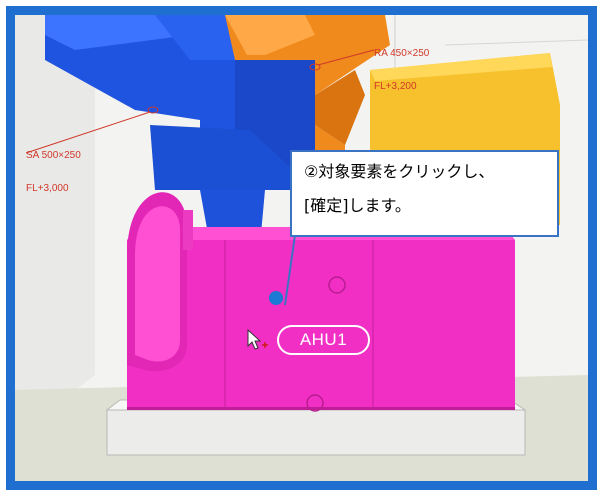 The width and height of the screenshot is (603, 496). I want to click on dimension-sa-size: SA 500×250, so click(53, 155).